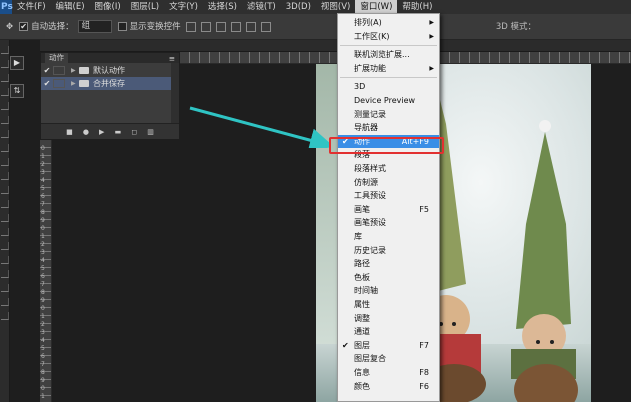 This screenshot has width=631, height=402. Describe the element at coordinates (43, 148) in the screenshot. I see `ruler-number: 0` at that location.